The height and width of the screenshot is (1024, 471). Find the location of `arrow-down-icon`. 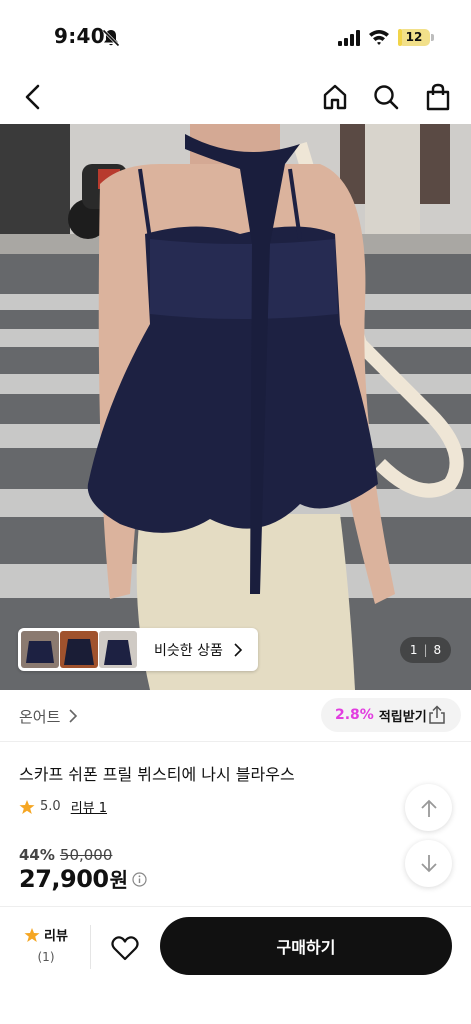

arrow-down-icon is located at coordinates (428, 863).